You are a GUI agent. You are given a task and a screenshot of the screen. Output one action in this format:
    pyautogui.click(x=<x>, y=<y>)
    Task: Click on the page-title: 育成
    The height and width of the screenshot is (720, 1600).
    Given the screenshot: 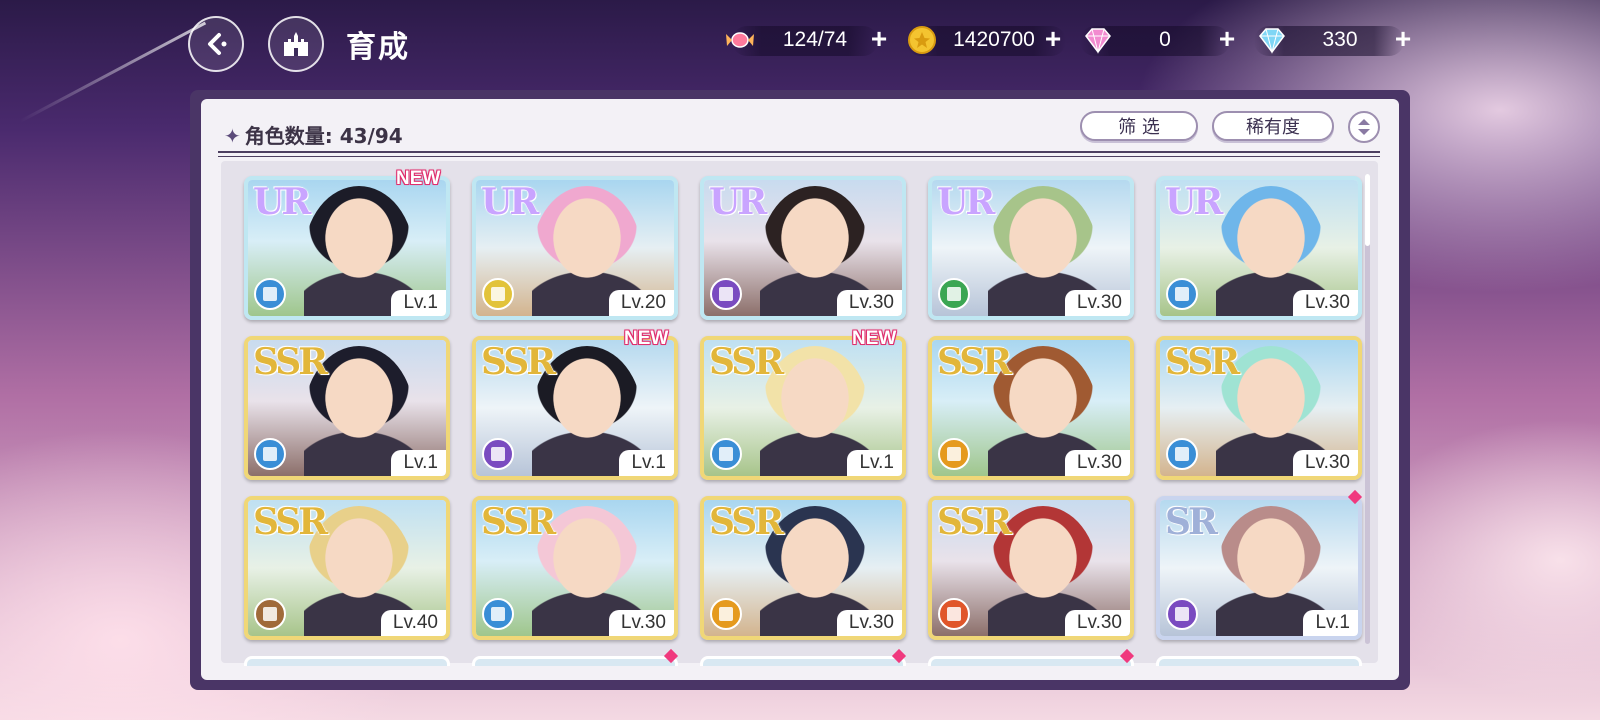 What is the action you would take?
    pyautogui.click(x=378, y=47)
    